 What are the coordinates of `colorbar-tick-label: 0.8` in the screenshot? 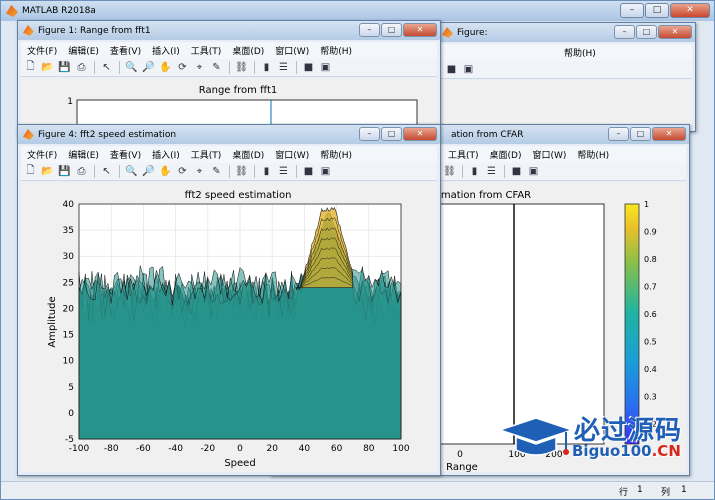 It's located at (650, 259).